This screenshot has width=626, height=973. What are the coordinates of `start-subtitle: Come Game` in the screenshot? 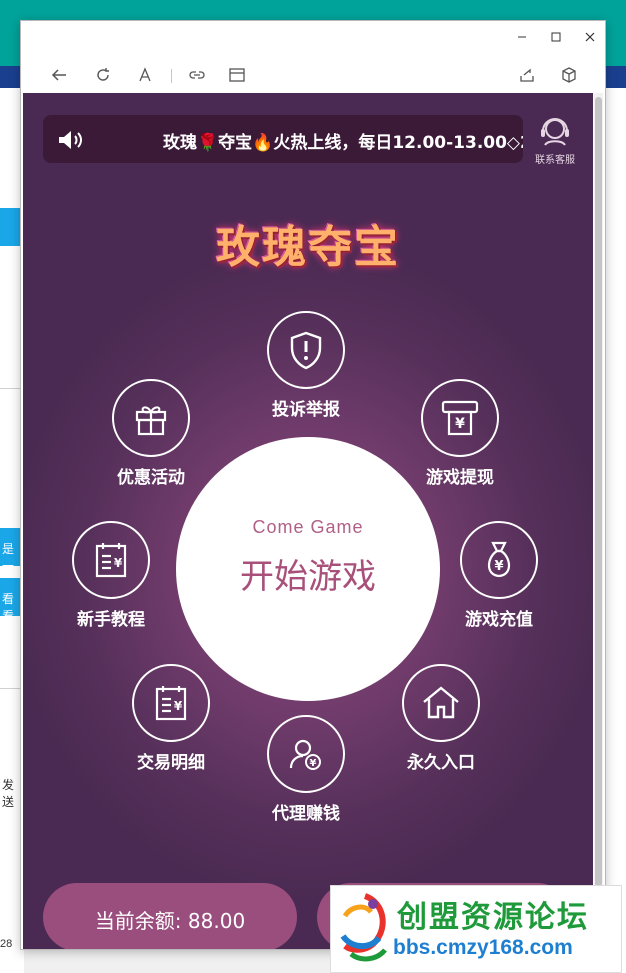 It's located at (308, 527).